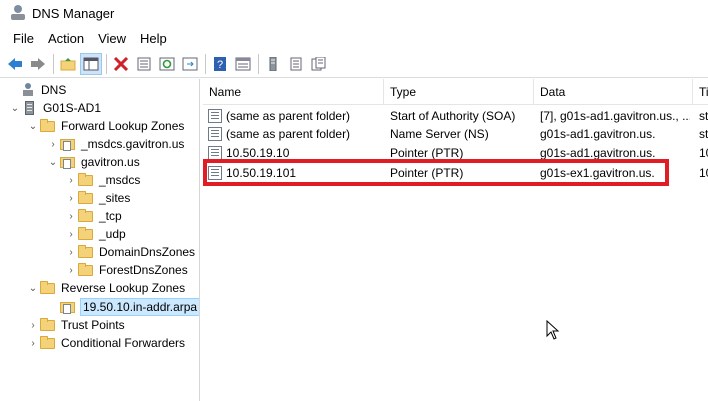 This screenshot has height=401, width=708. I want to click on tree-item-gavitron-zone: ⌄ gavitron.us, so click(93, 162).